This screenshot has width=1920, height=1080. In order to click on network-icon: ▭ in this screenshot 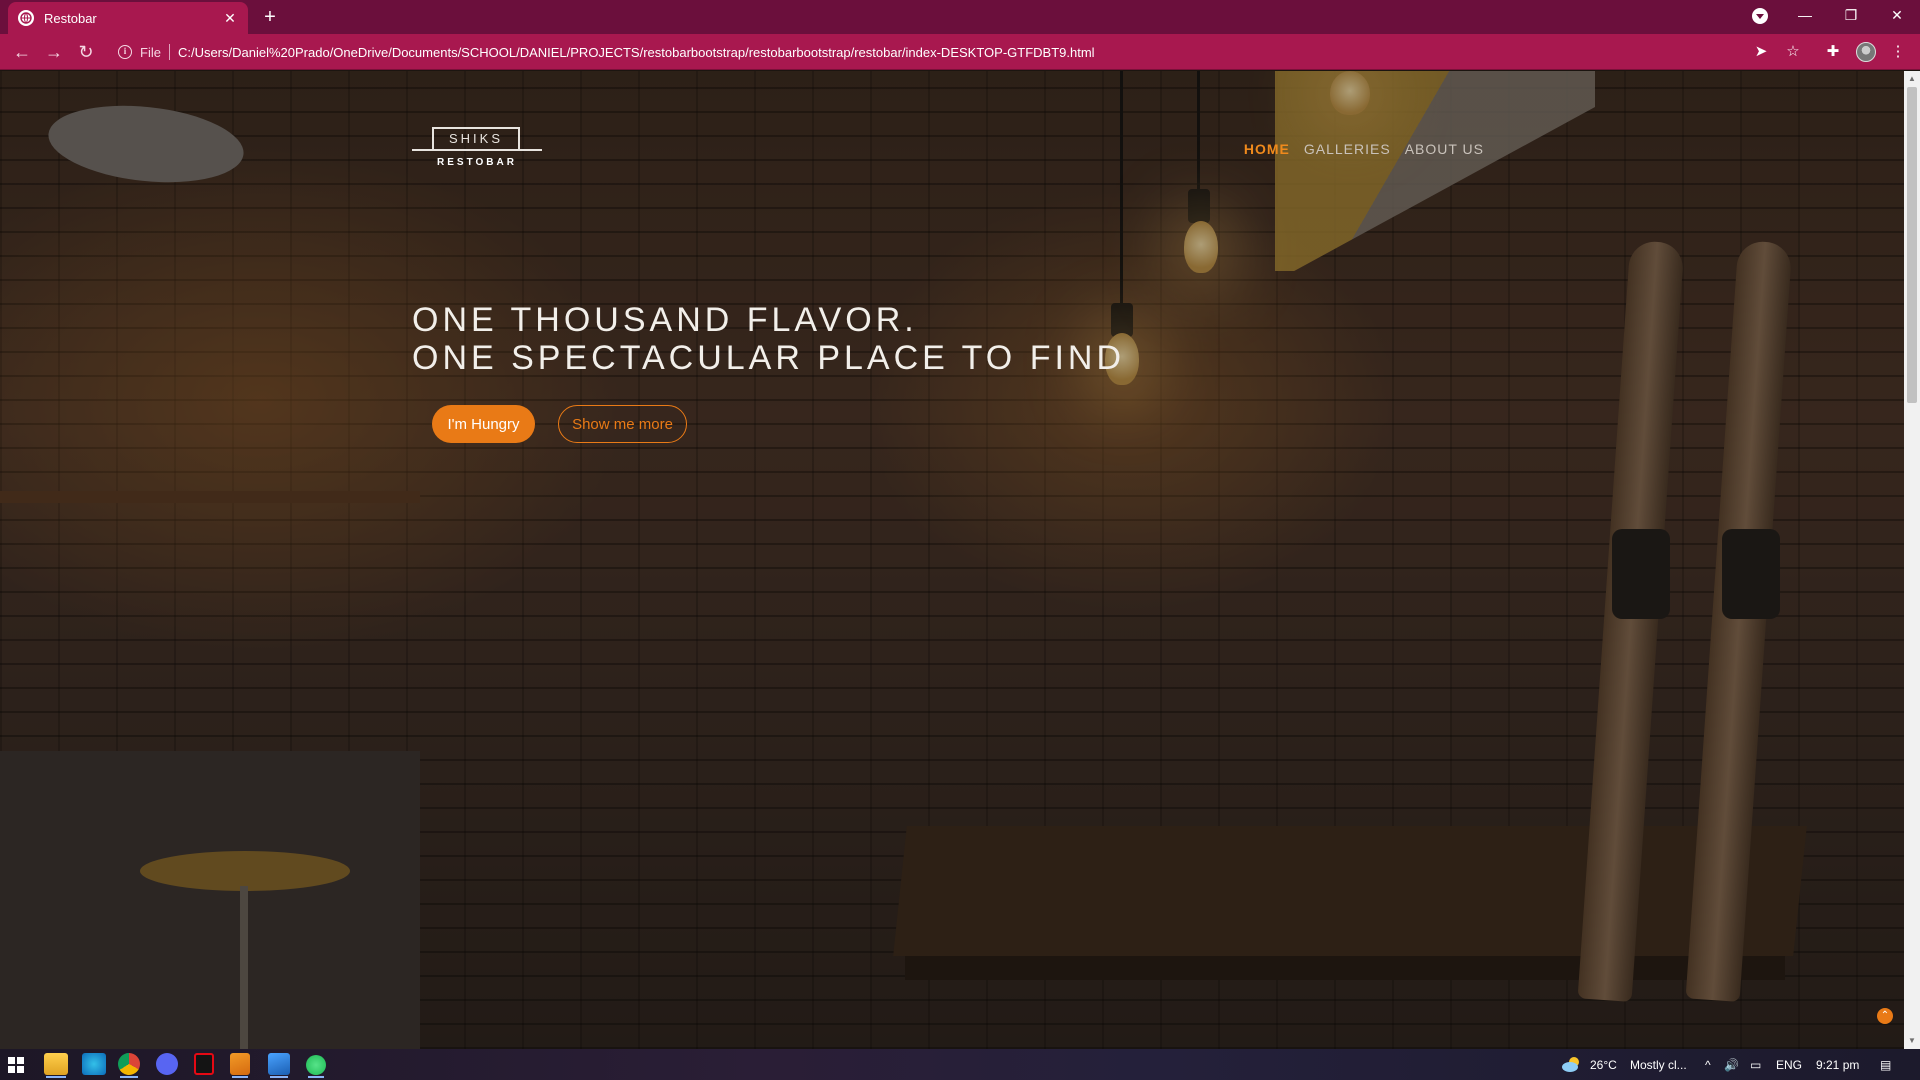, I will do `click(1755, 1064)`.